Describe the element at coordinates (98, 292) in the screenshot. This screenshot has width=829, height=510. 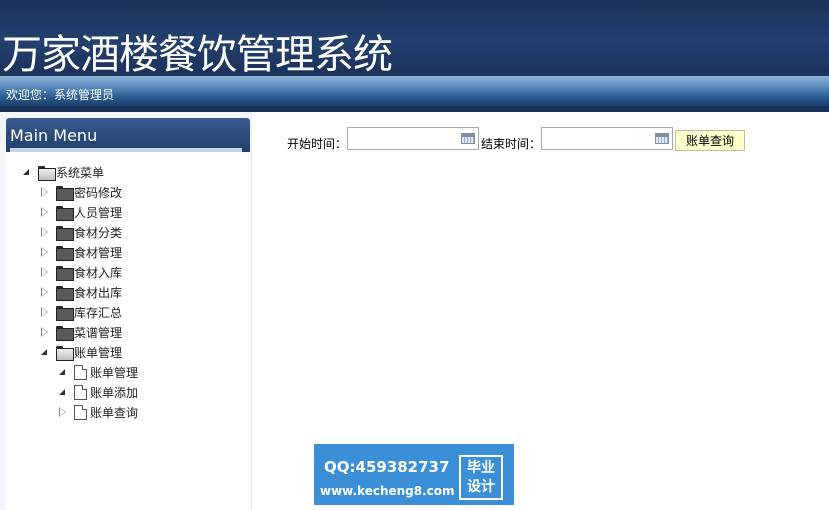
I see `tree-node-label: 食材出库` at that location.